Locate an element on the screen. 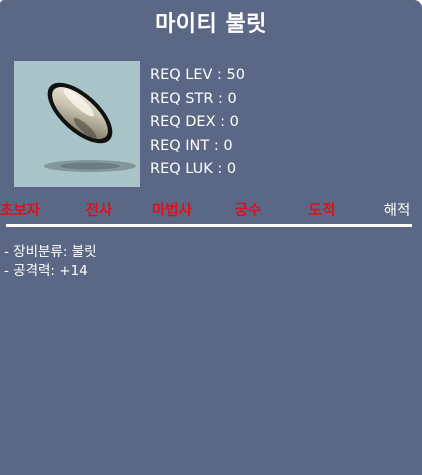 This screenshot has width=422, height=475. item-image is located at coordinates (77, 124).